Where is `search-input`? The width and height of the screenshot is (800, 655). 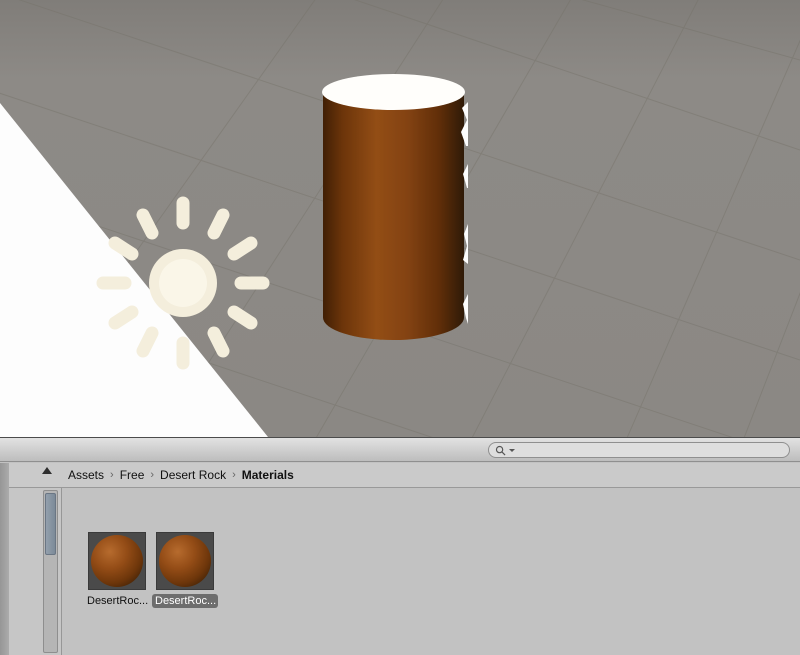
search-input is located at coordinates (651, 450).